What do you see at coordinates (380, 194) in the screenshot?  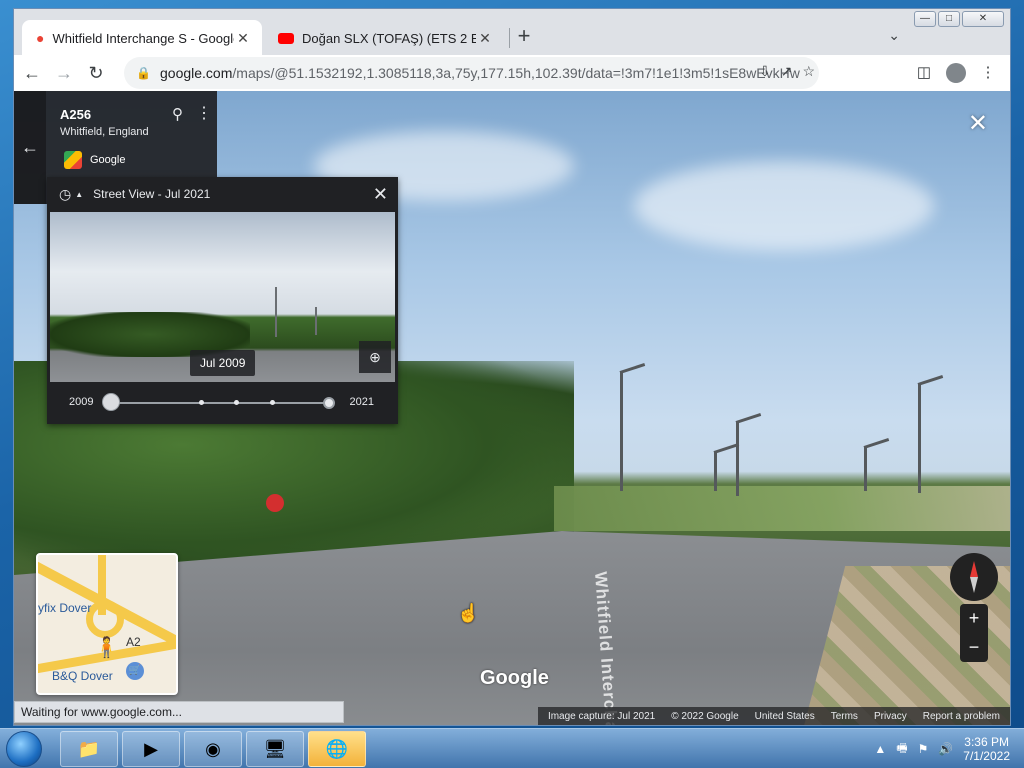 I see `close-icon: ✕` at bounding box center [380, 194].